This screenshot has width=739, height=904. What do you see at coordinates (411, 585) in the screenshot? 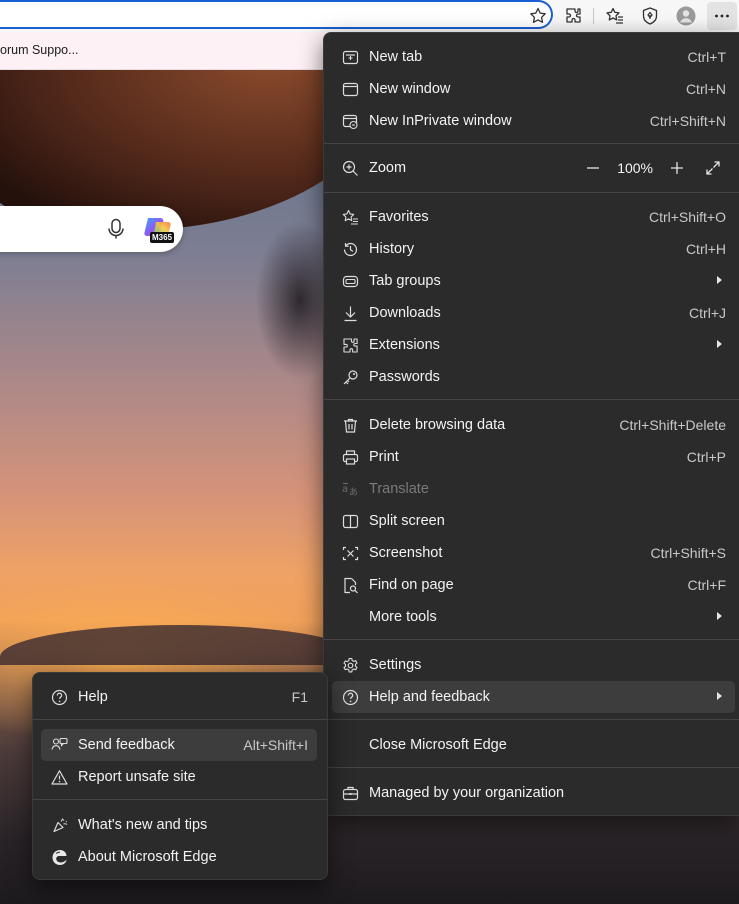
I see `menu-item-label: Find on page` at bounding box center [411, 585].